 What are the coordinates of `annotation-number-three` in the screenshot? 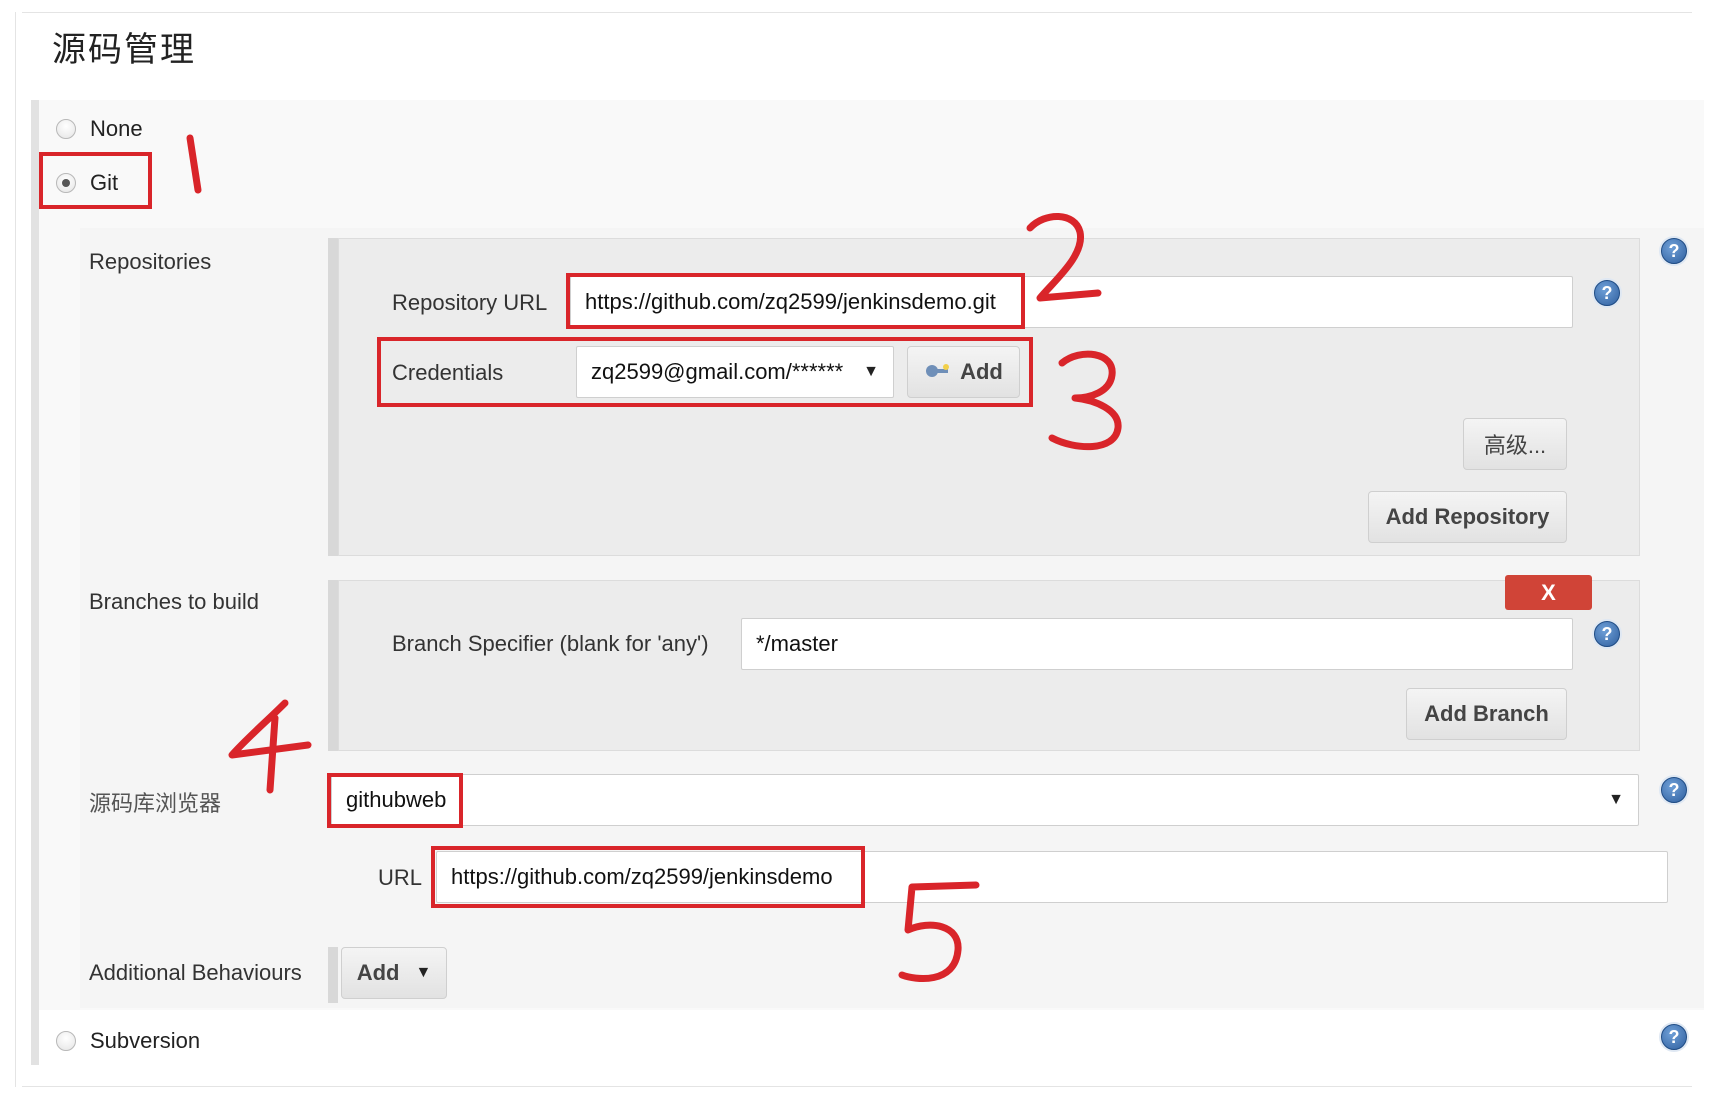 It's located at (1085, 400).